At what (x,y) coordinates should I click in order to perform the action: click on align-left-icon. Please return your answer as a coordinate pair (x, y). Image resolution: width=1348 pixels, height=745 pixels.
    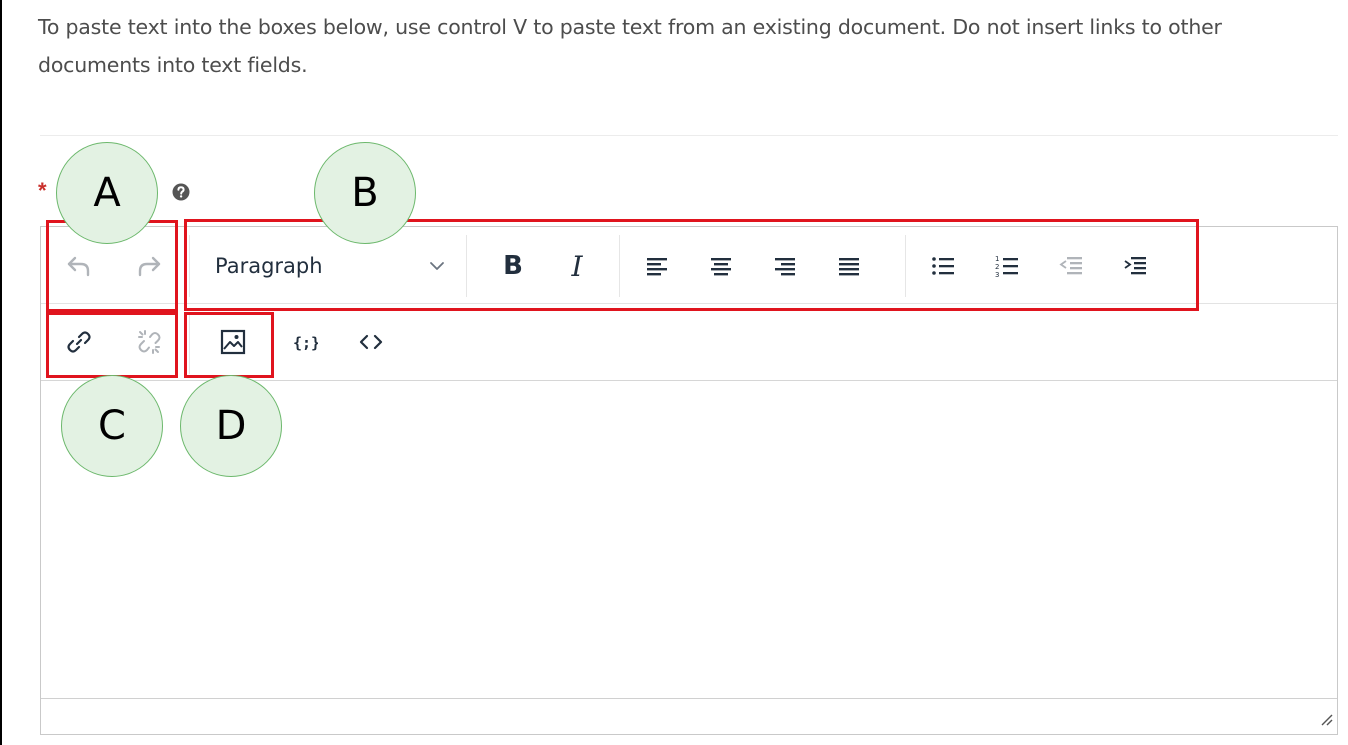
    Looking at the image, I should click on (657, 266).